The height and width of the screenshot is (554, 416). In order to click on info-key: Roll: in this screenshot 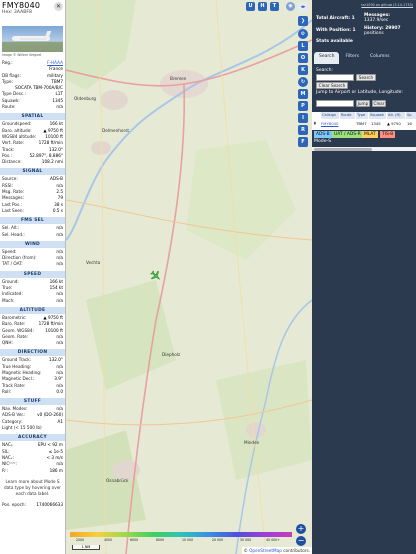, I will do `click(7, 391)`.